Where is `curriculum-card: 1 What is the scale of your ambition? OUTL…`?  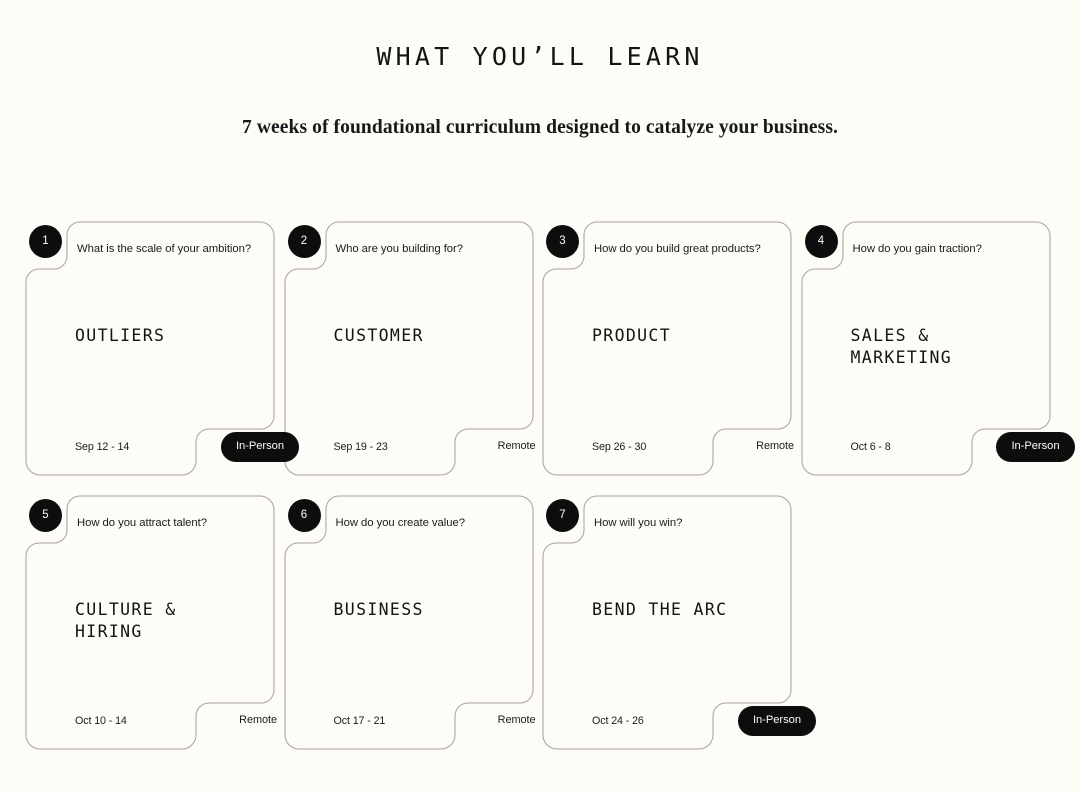 curriculum-card: 1 What is the scale of your ambition? OUTL… is located at coordinates (162, 348).